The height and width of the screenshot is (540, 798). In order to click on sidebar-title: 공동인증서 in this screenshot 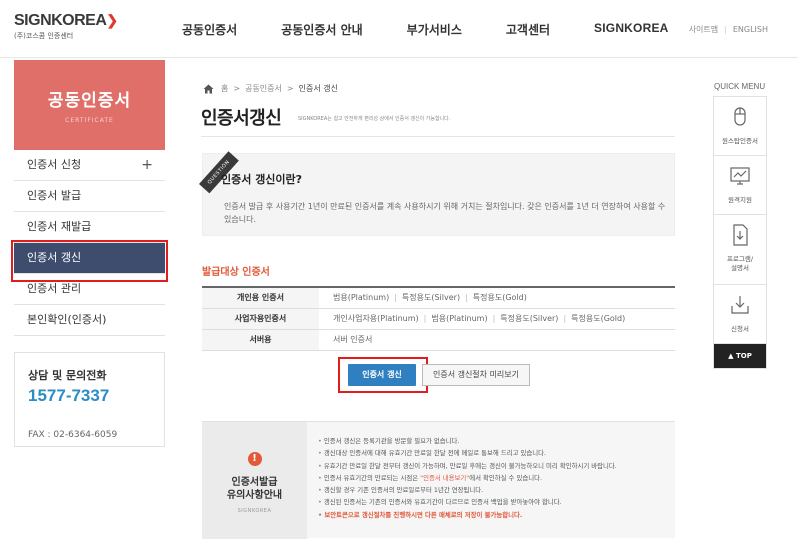, I will do `click(89, 101)`.